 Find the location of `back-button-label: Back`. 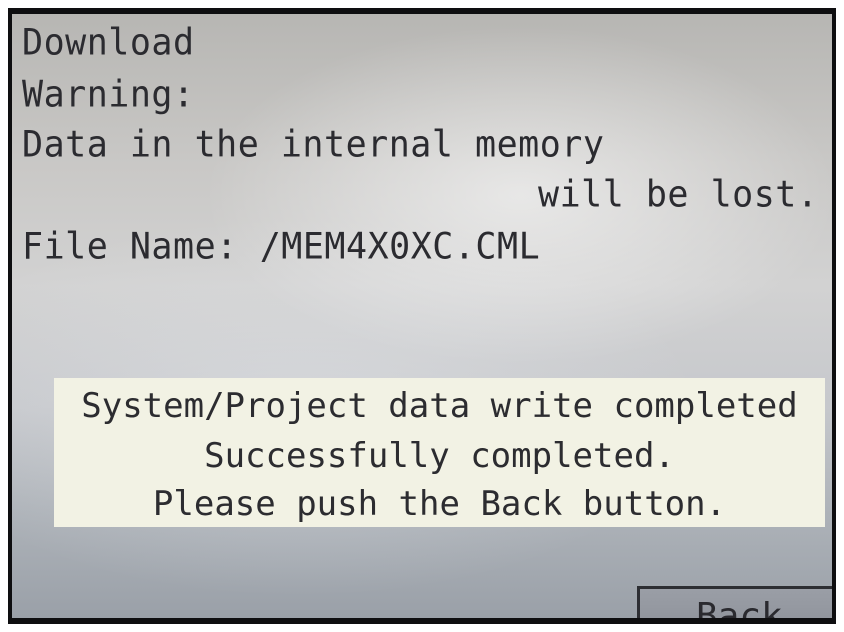

back-button-label: Back is located at coordinates (739, 607).